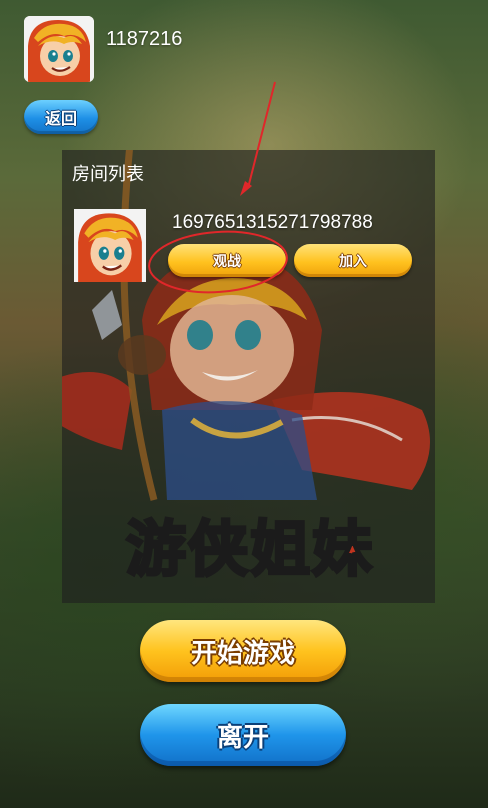 This screenshot has height=808, width=488. I want to click on join-button: 加入, so click(353, 260).